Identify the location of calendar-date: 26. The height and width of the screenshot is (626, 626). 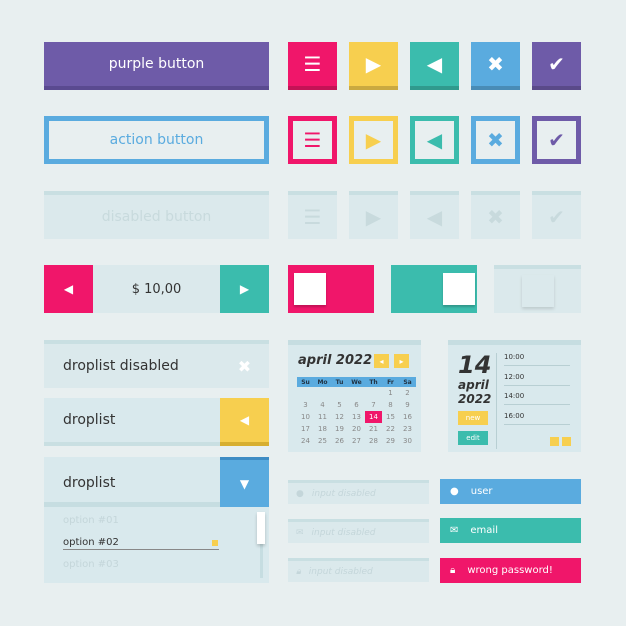
(339, 441).